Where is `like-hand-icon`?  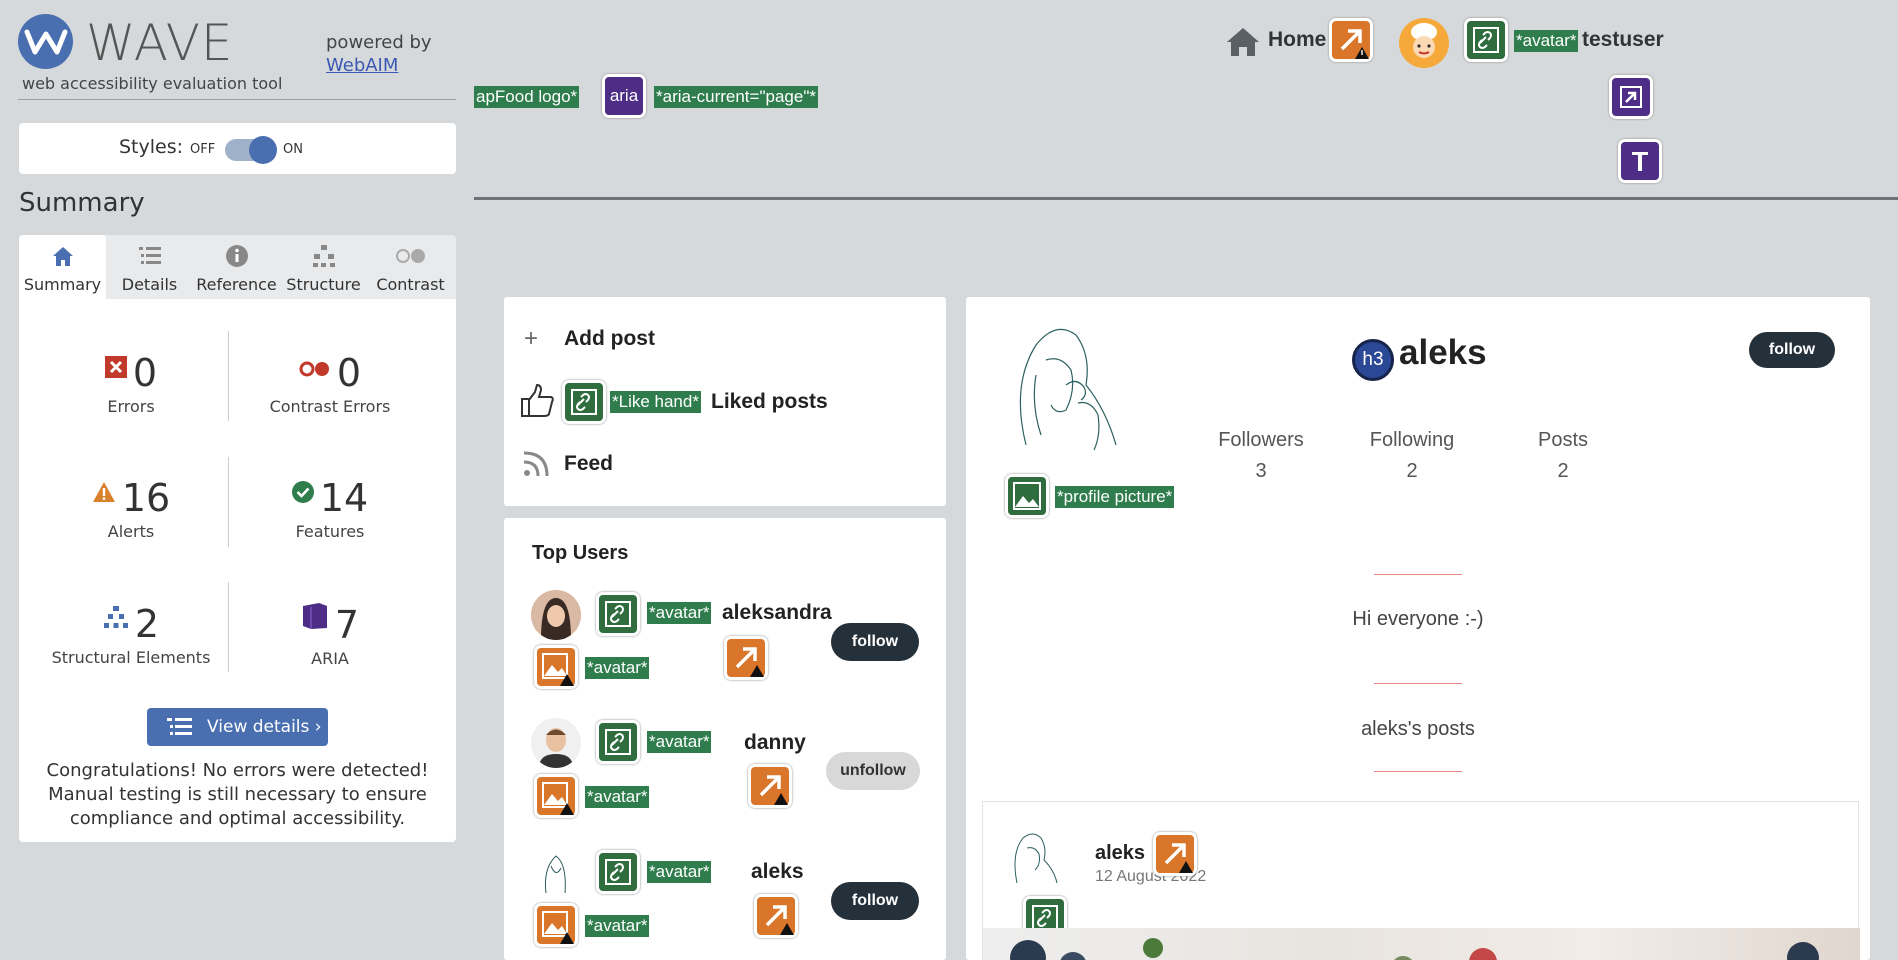 like-hand-icon is located at coordinates (537, 400).